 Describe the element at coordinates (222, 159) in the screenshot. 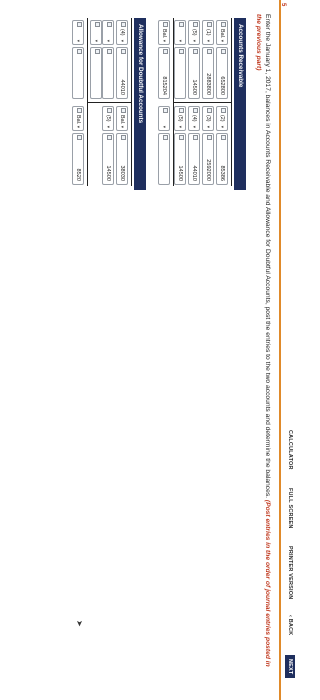

I see `ar-right-amount-1: 85386` at that location.